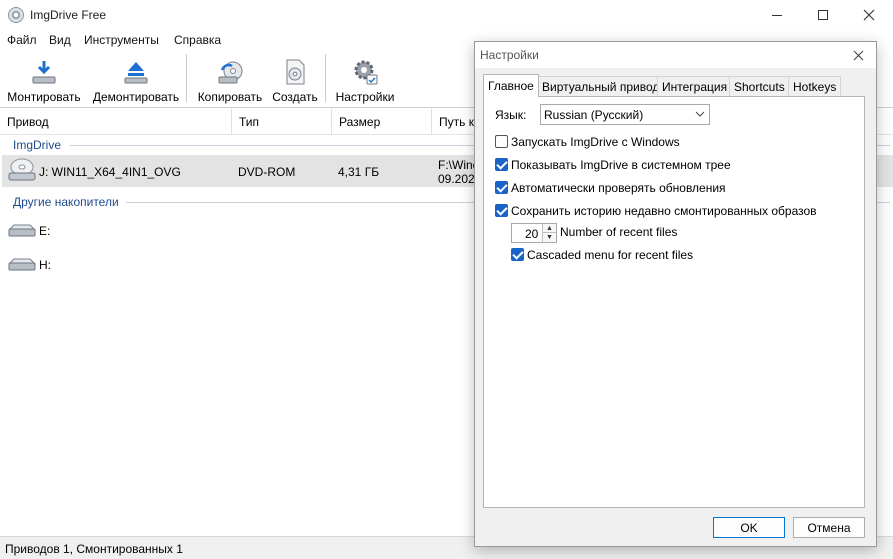  I want to click on mount-button: Монтировать, so click(44, 80).